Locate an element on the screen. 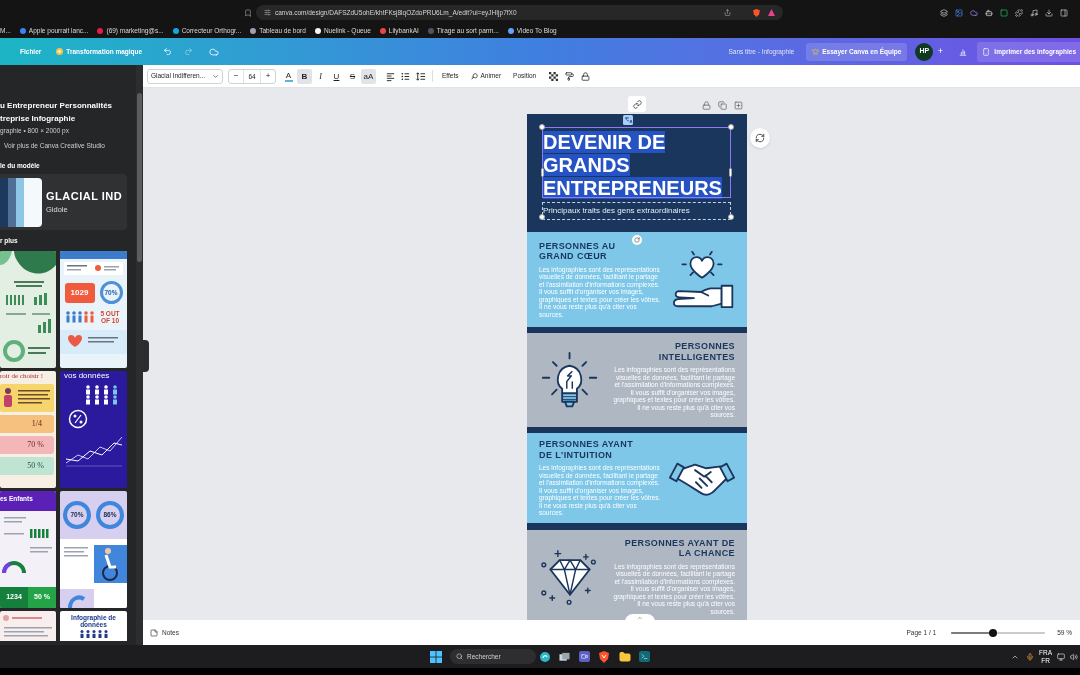 This screenshot has width=1080, height=675. slider-thumb is located at coordinates (993, 632).